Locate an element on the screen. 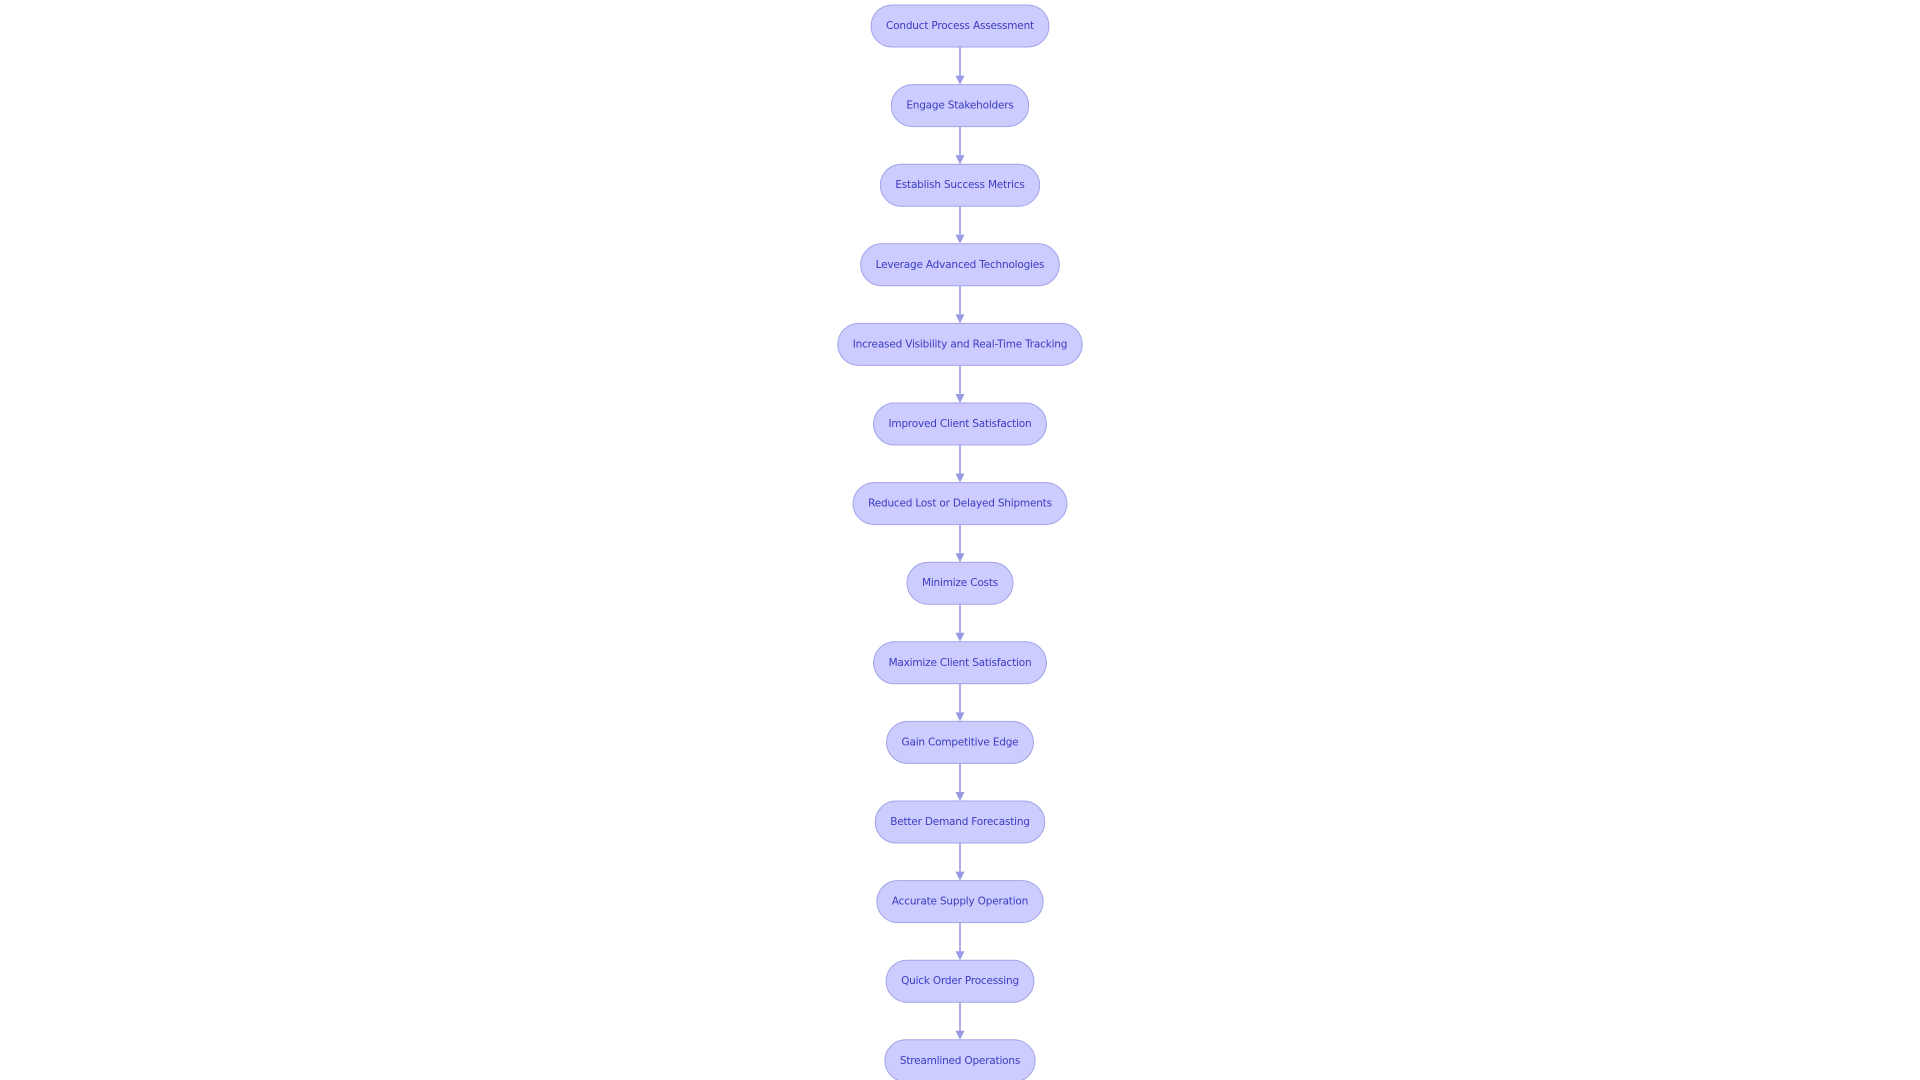  flow-node: Improved Client Satisfaction is located at coordinates (960, 424).